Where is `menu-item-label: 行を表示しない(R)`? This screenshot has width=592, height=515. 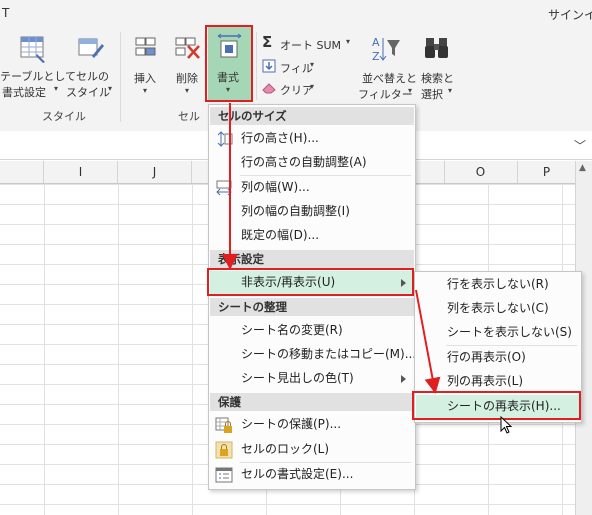
menu-item-label: 行を表示しない(R) is located at coordinates (498, 284).